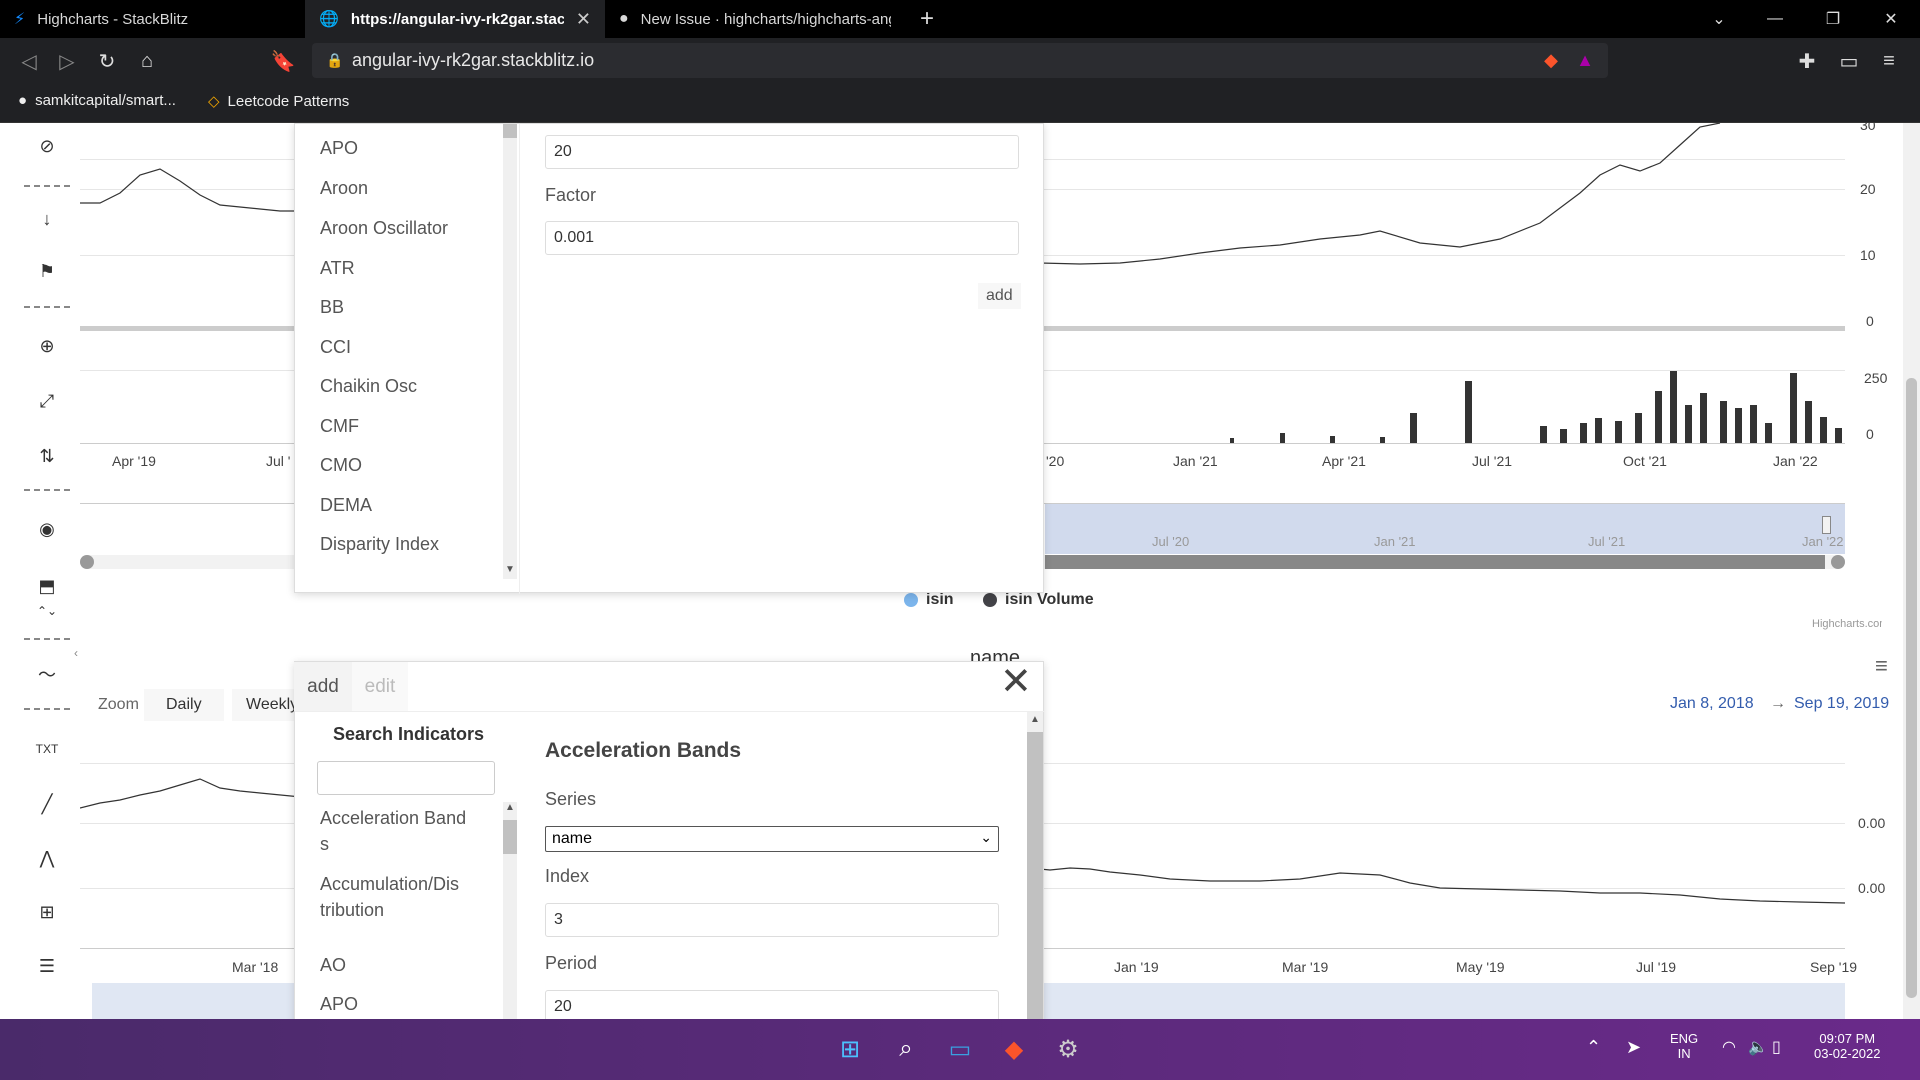 The image size is (1920, 1080). What do you see at coordinates (1838, 562) in the screenshot?
I see `scrollbar-right-arrow` at bounding box center [1838, 562].